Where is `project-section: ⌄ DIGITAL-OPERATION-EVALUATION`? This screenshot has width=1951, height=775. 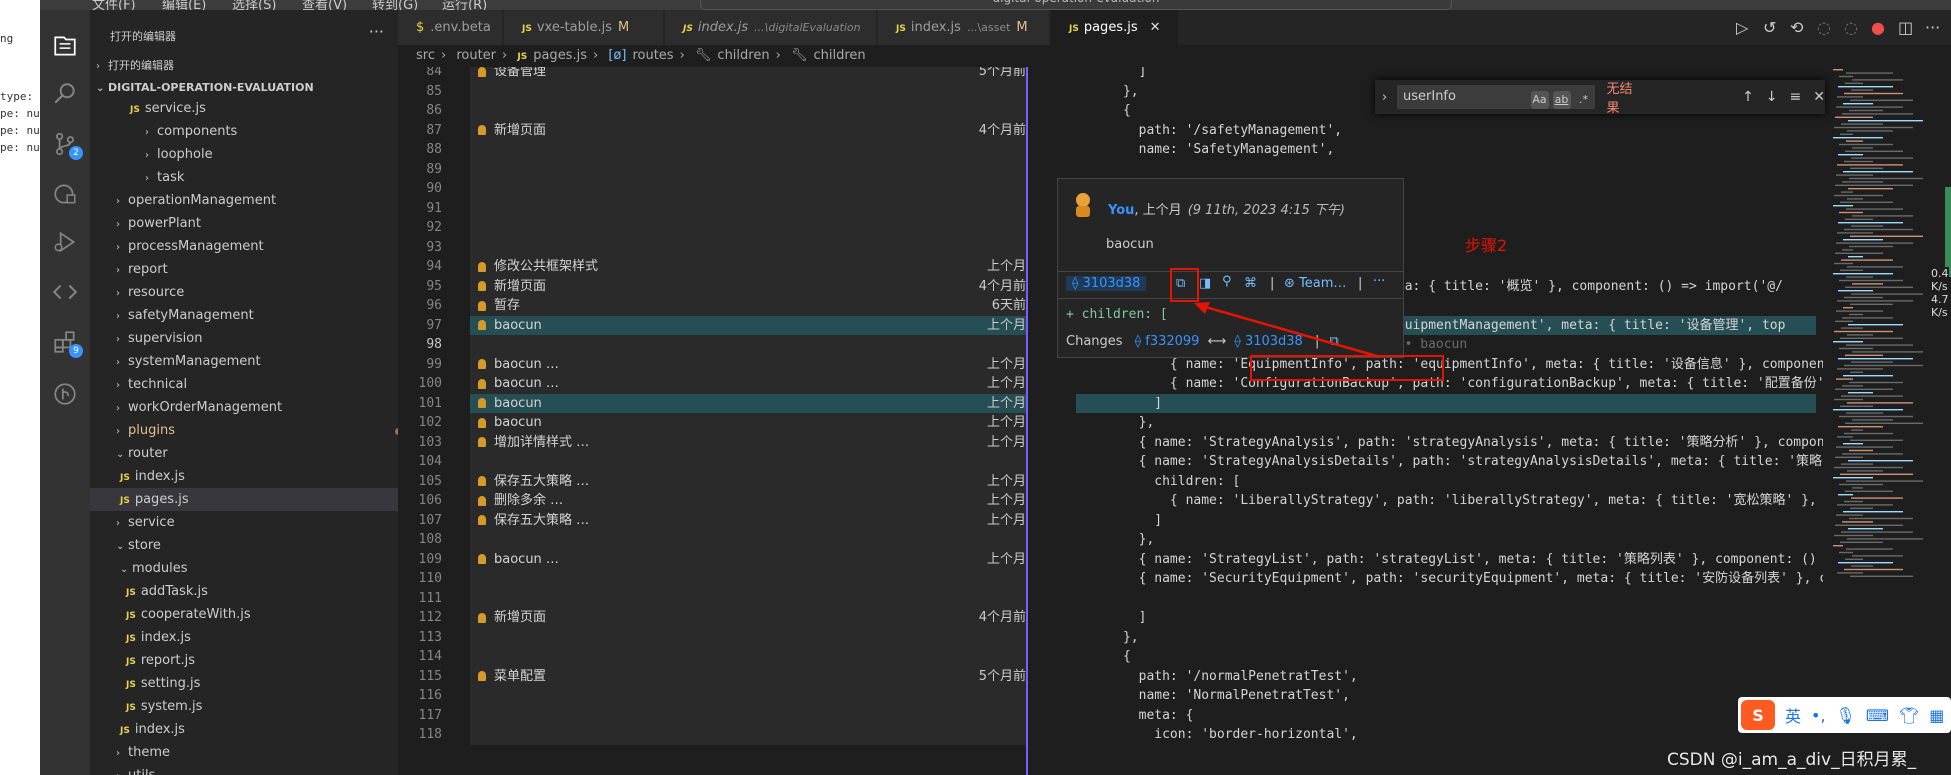
project-section: ⌄ DIGITAL-OPERATION-EVALUATION is located at coordinates (244, 87).